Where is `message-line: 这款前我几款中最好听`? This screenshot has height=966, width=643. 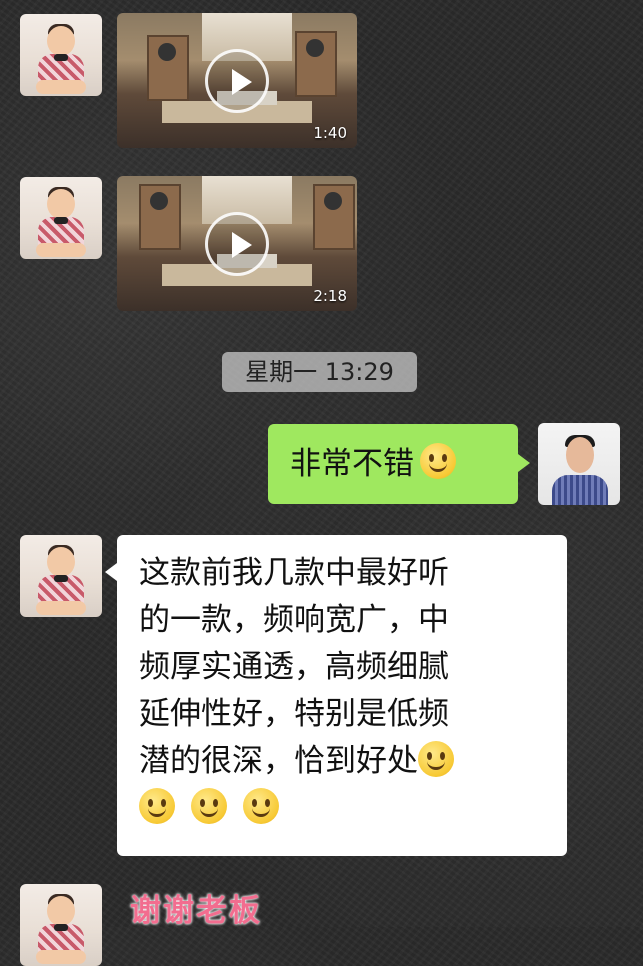
message-line: 这款前我几款中最好听 is located at coordinates (294, 573).